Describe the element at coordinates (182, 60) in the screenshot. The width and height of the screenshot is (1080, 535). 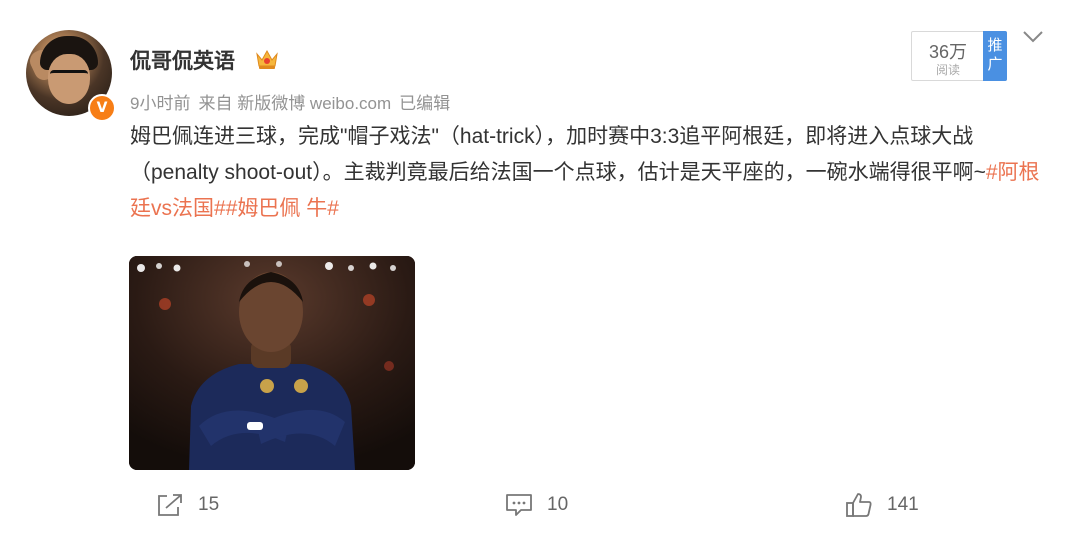
I see `username: 侃哥侃英语` at that location.